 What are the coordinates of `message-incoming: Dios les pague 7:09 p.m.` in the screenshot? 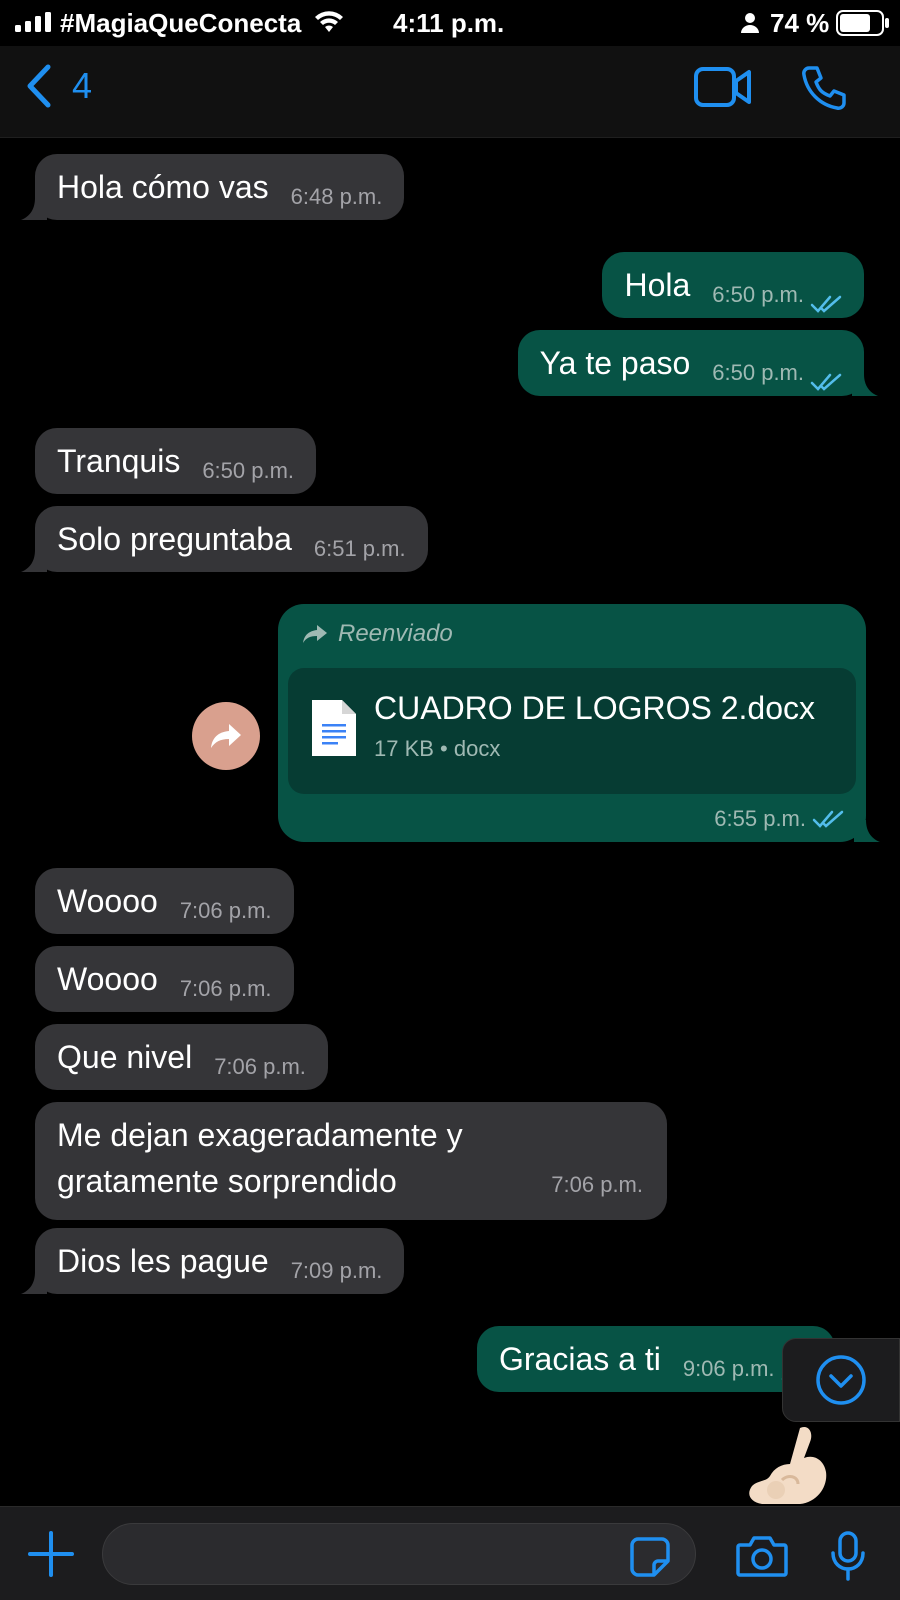 It's located at (213, 1261).